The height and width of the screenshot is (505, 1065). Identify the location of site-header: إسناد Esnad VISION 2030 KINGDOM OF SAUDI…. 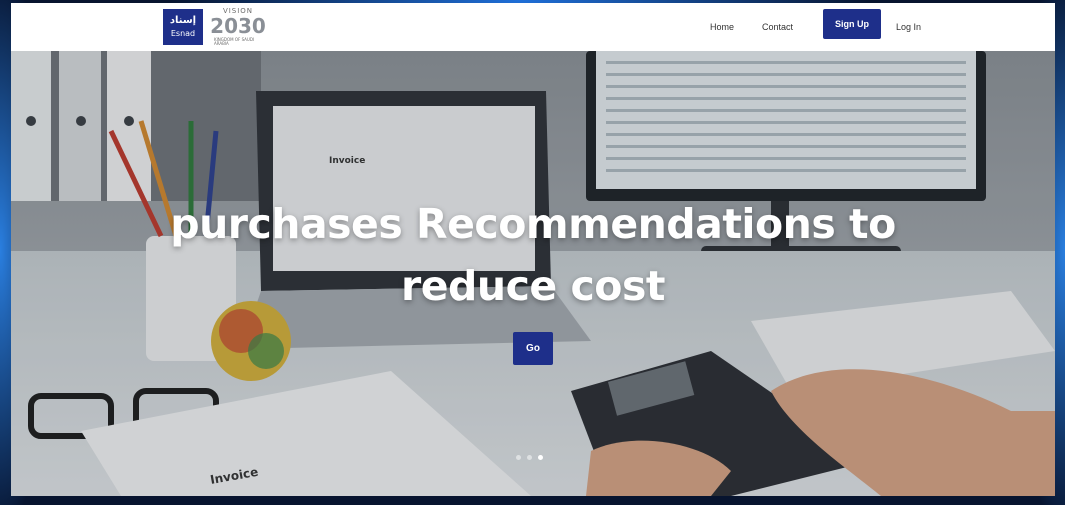
(533, 27).